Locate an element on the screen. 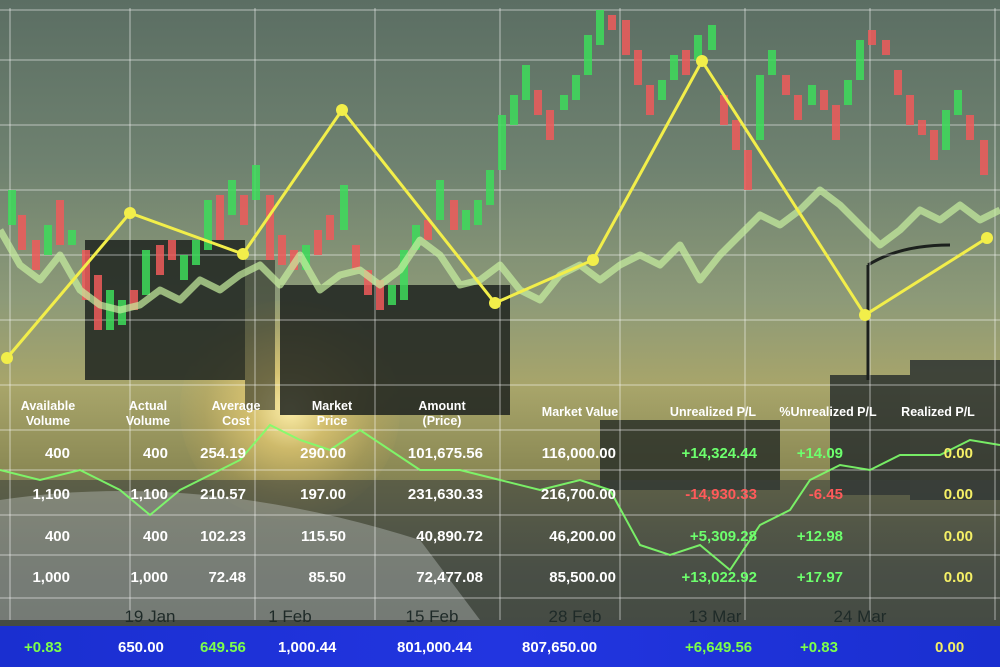  table-cell-r1-c0: 1,100 is located at coordinates (51, 494).